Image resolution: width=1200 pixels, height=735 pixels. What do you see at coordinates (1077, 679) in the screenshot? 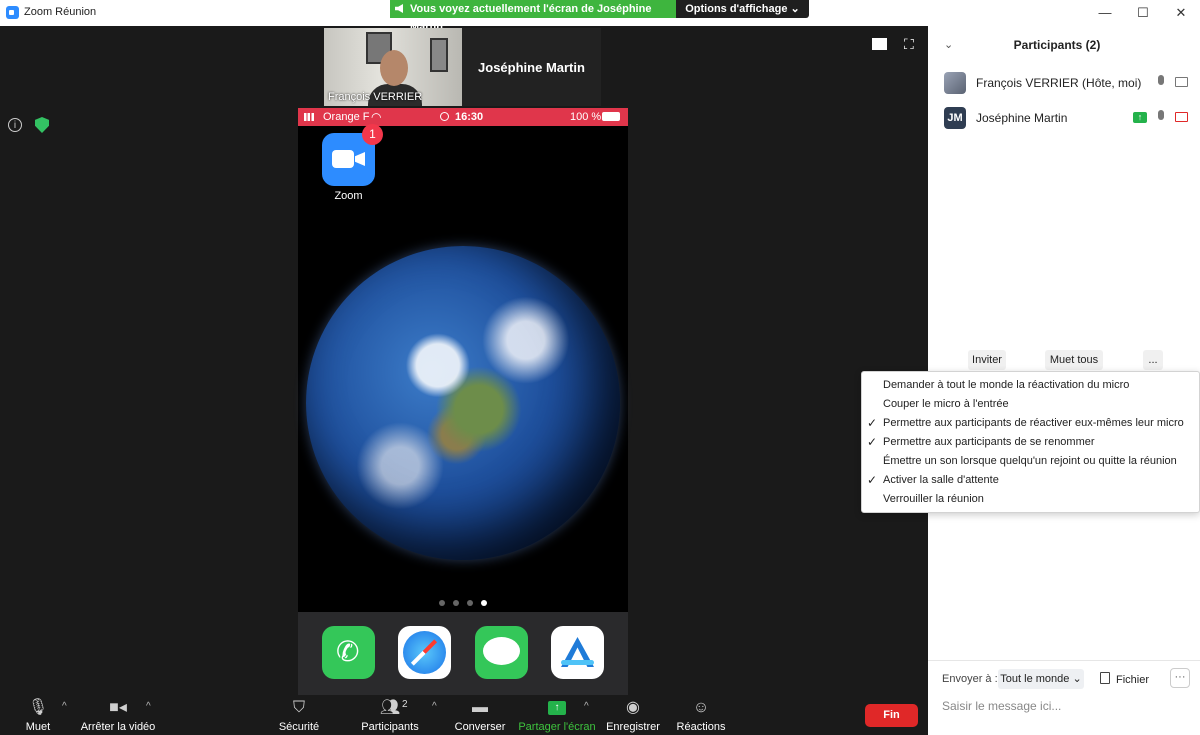
I see `chevron-down-icon: ⌄` at bounding box center [1077, 679].